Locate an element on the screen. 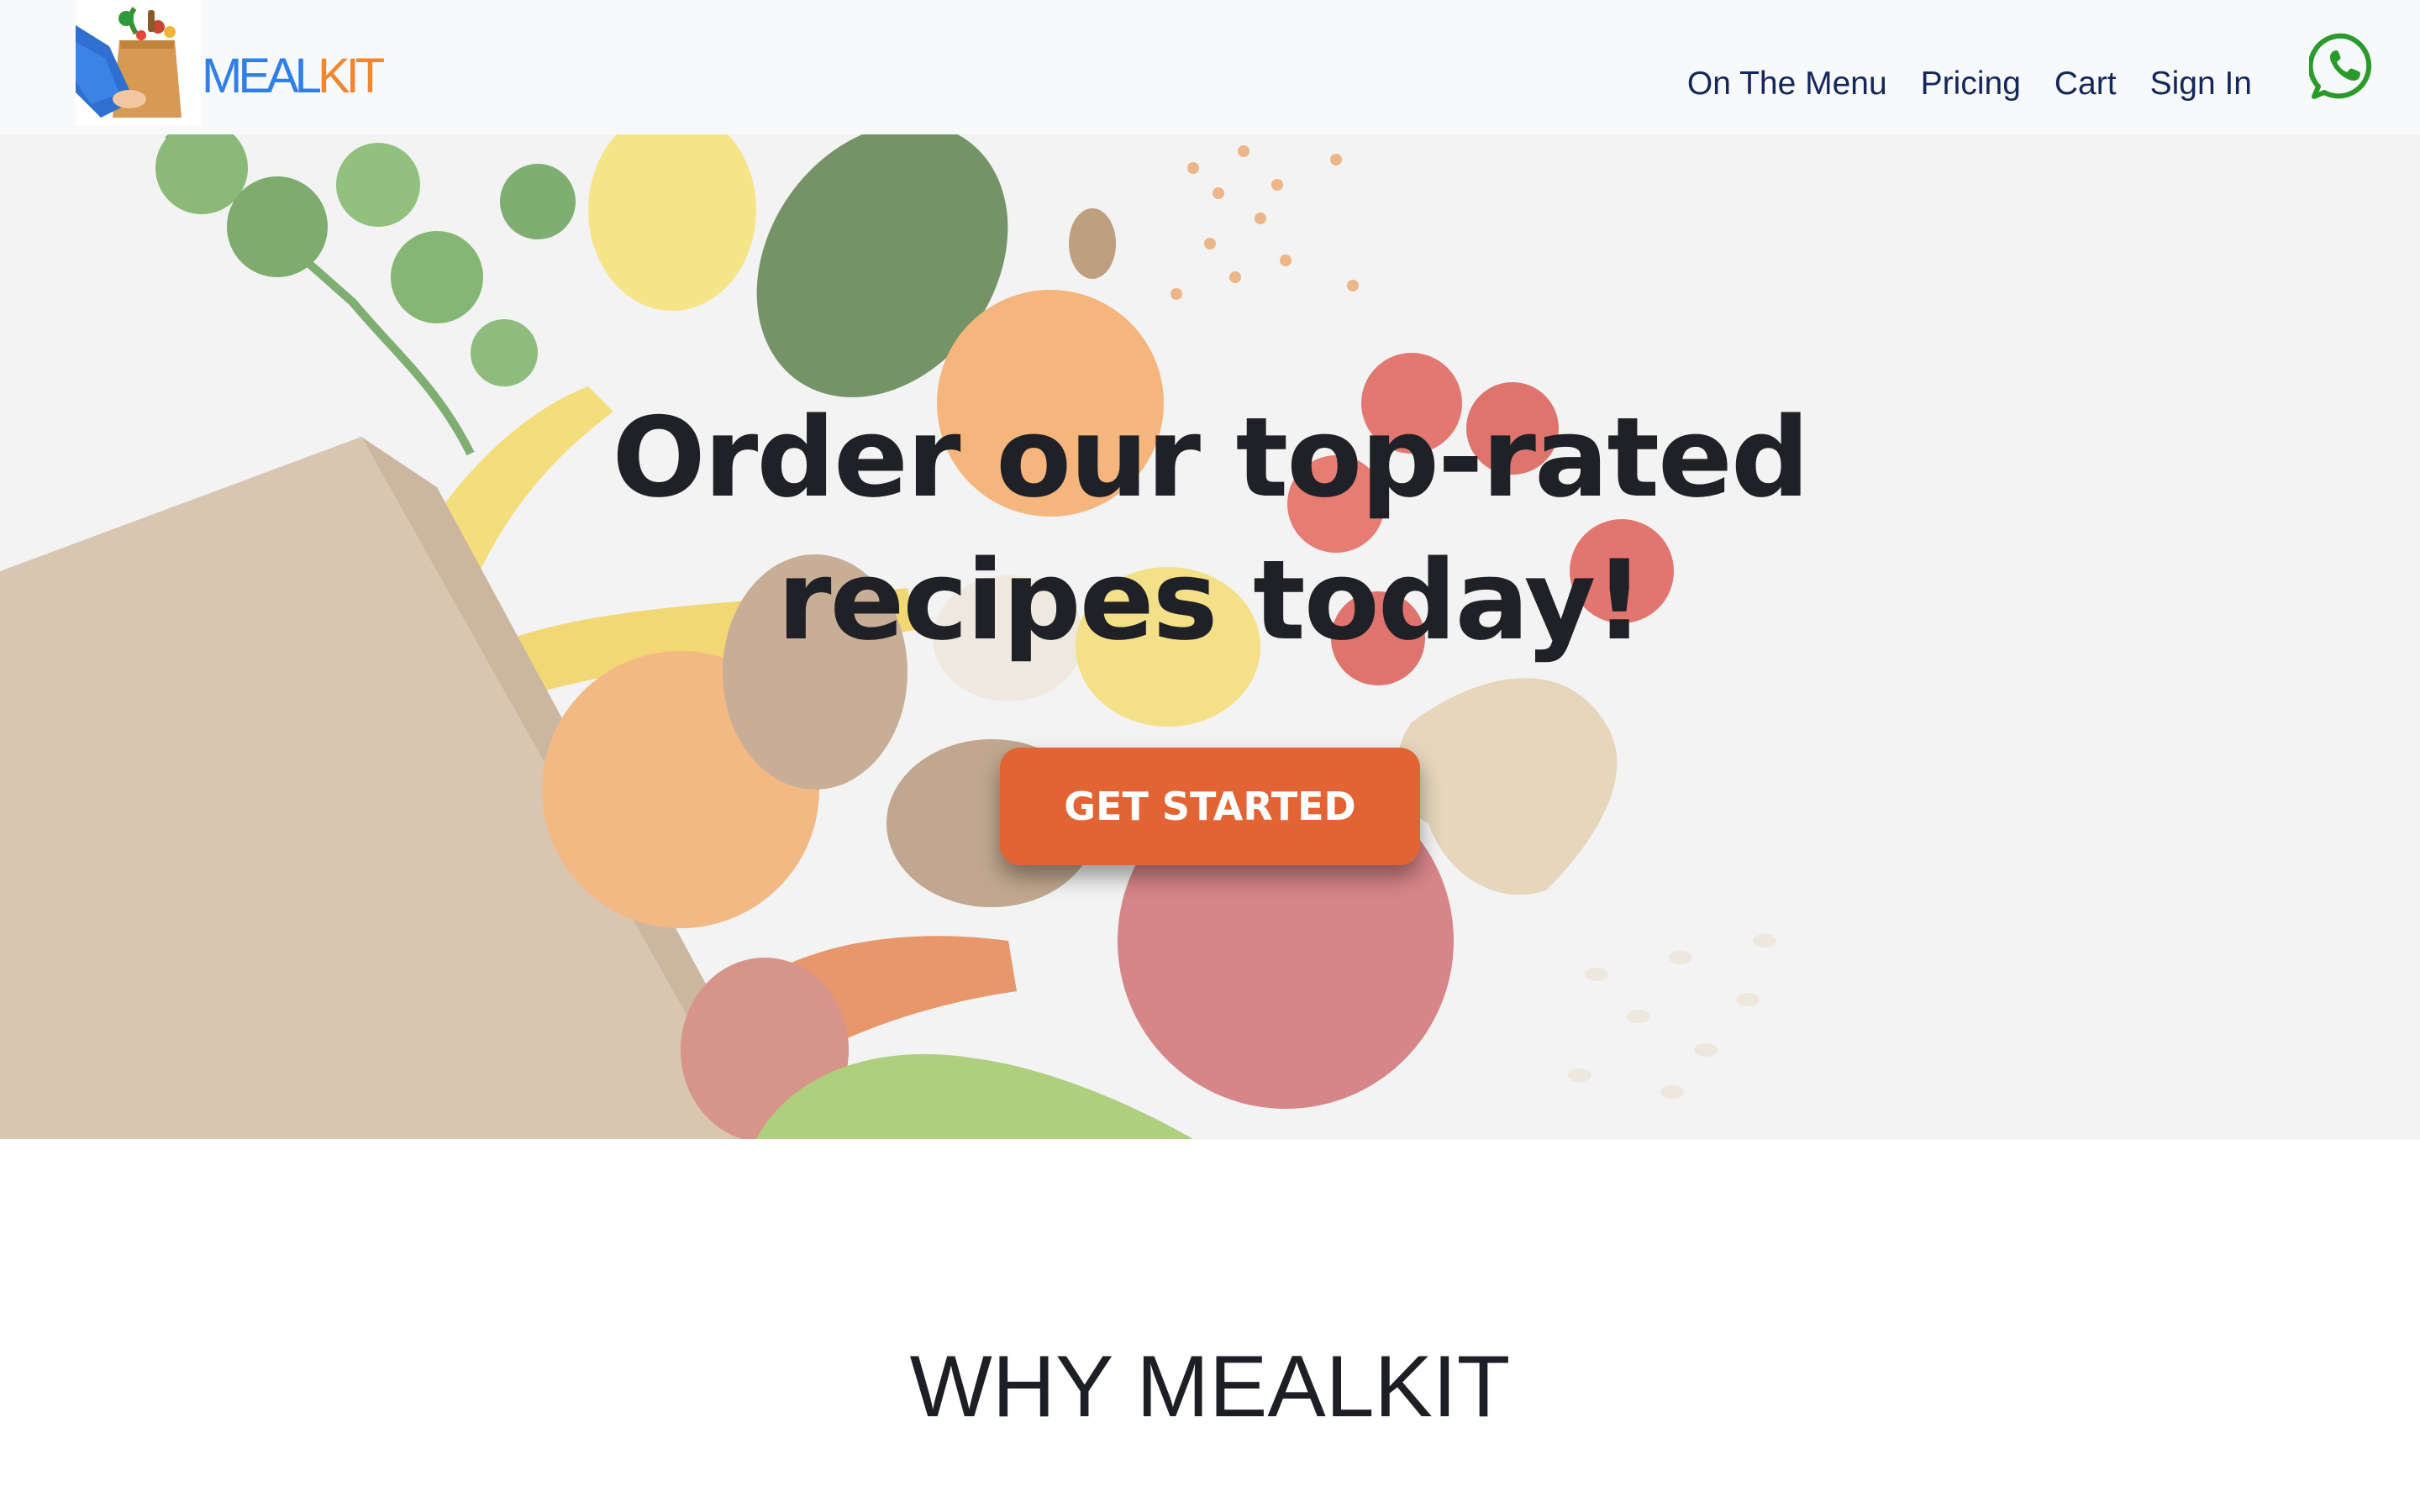 The width and height of the screenshot is (2420, 1512). nav-link-sign-in: Sign In is located at coordinates (2201, 84).